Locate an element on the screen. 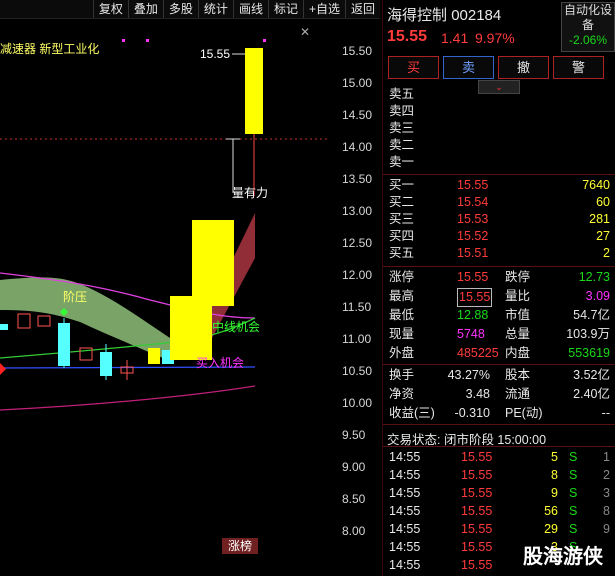 This screenshot has width=615, height=576. y-axis-label: 15.00 is located at coordinates (357, 83).